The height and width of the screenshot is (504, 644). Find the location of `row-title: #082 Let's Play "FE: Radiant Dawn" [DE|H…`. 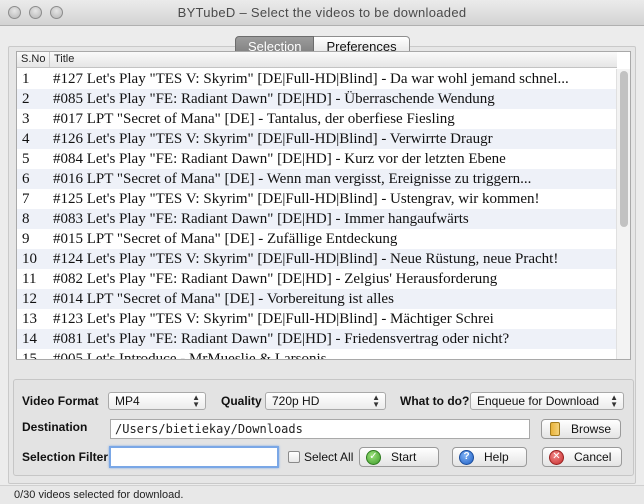

row-title: #082 Let's Play "FE: Radiant Dawn" [DE|H… is located at coordinates (275, 278).